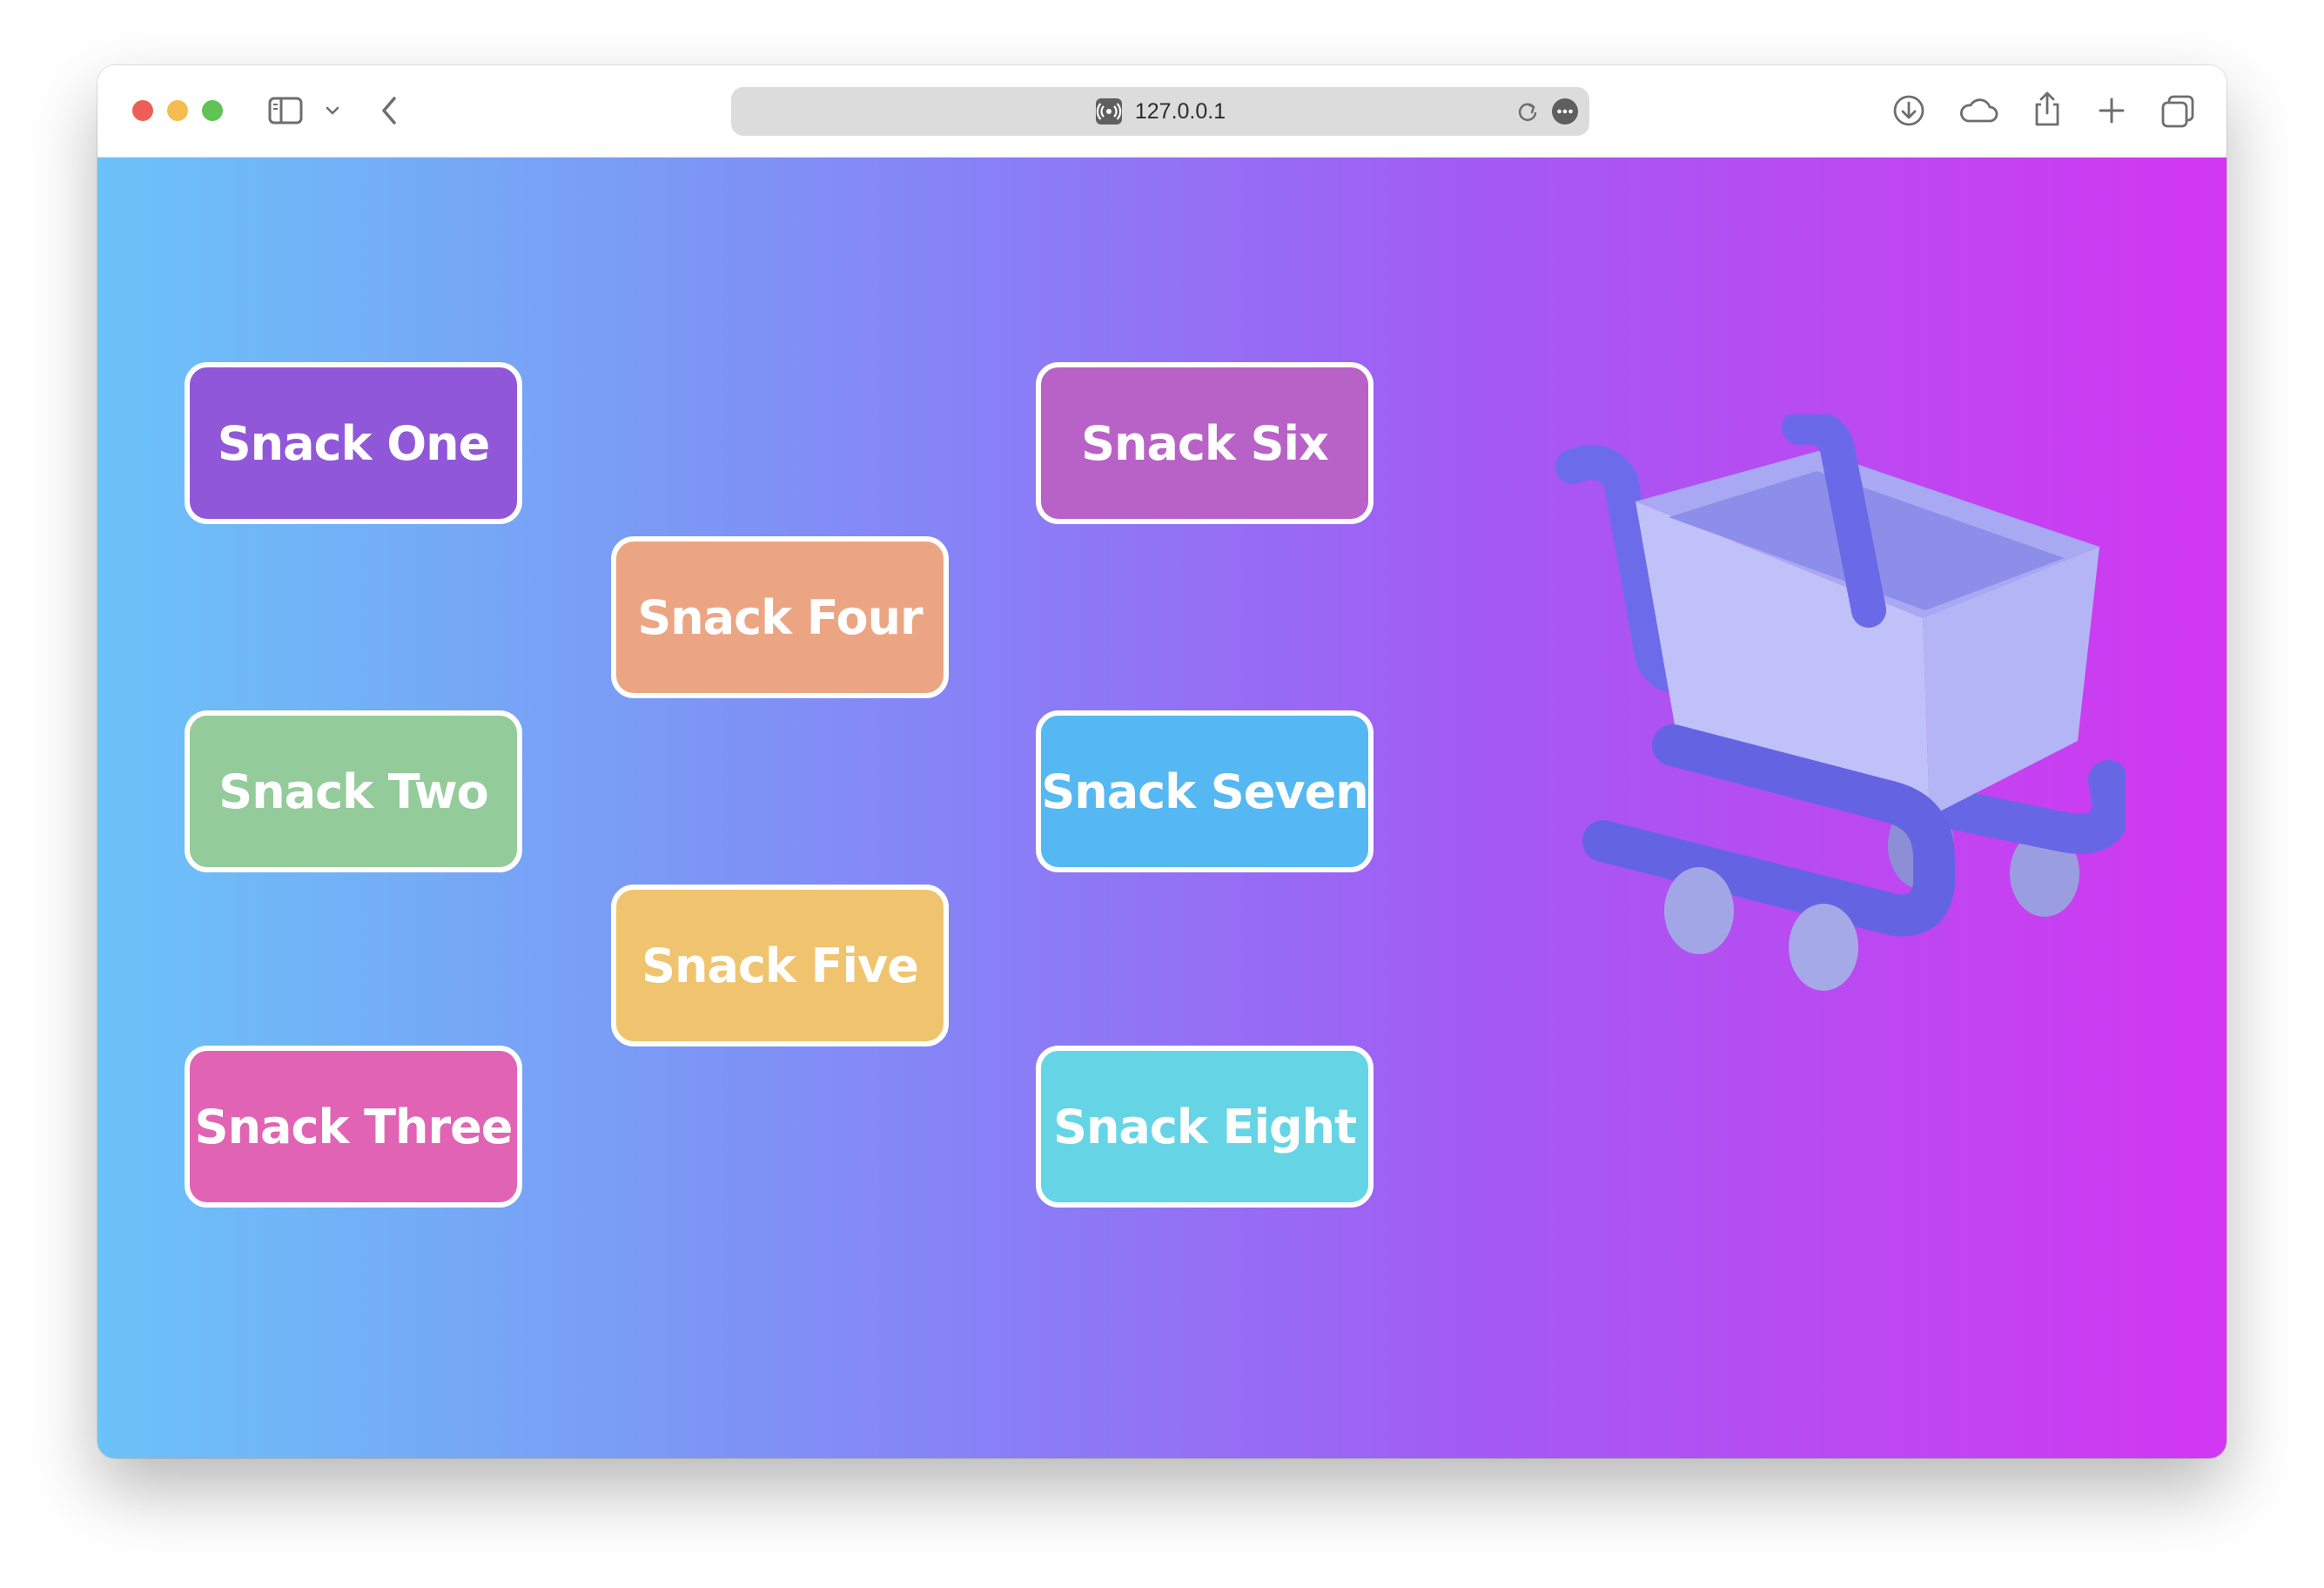  Describe the element at coordinates (353, 443) in the screenshot. I see `snack-one-button: Snack One` at that location.